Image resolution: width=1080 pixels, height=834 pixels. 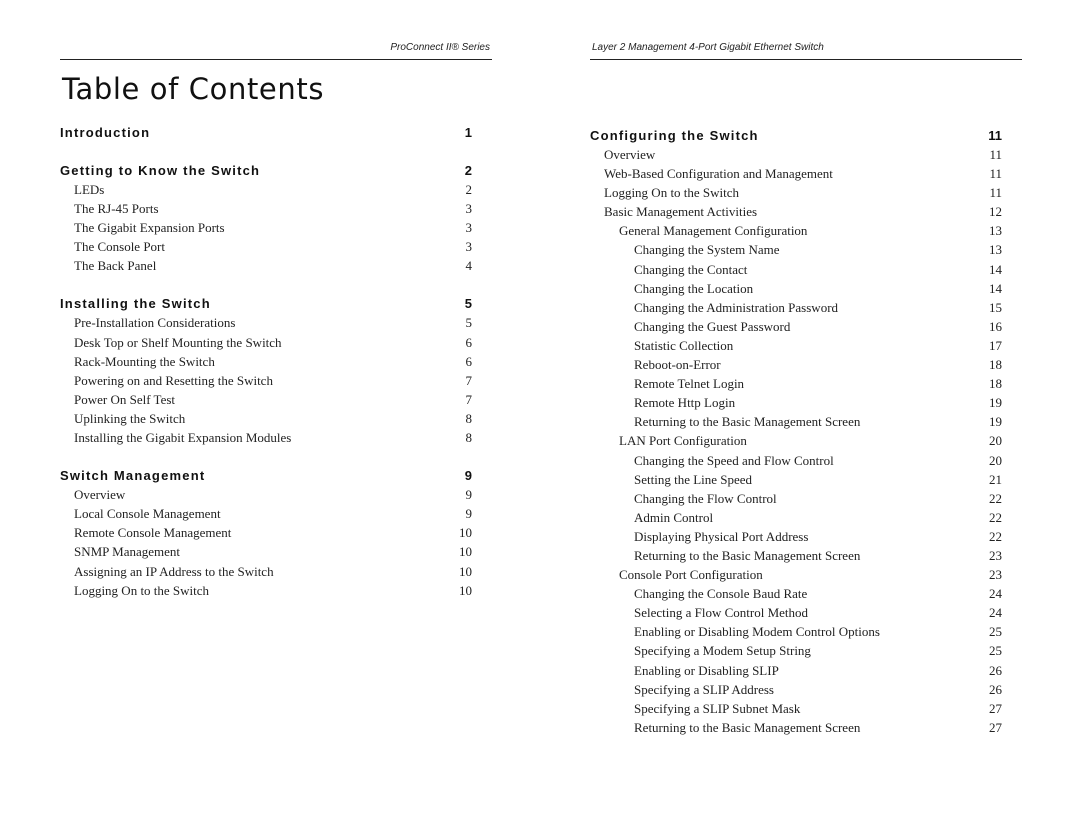 I want to click on toc-entry: Admin Control 22, so click(x=806, y=519).